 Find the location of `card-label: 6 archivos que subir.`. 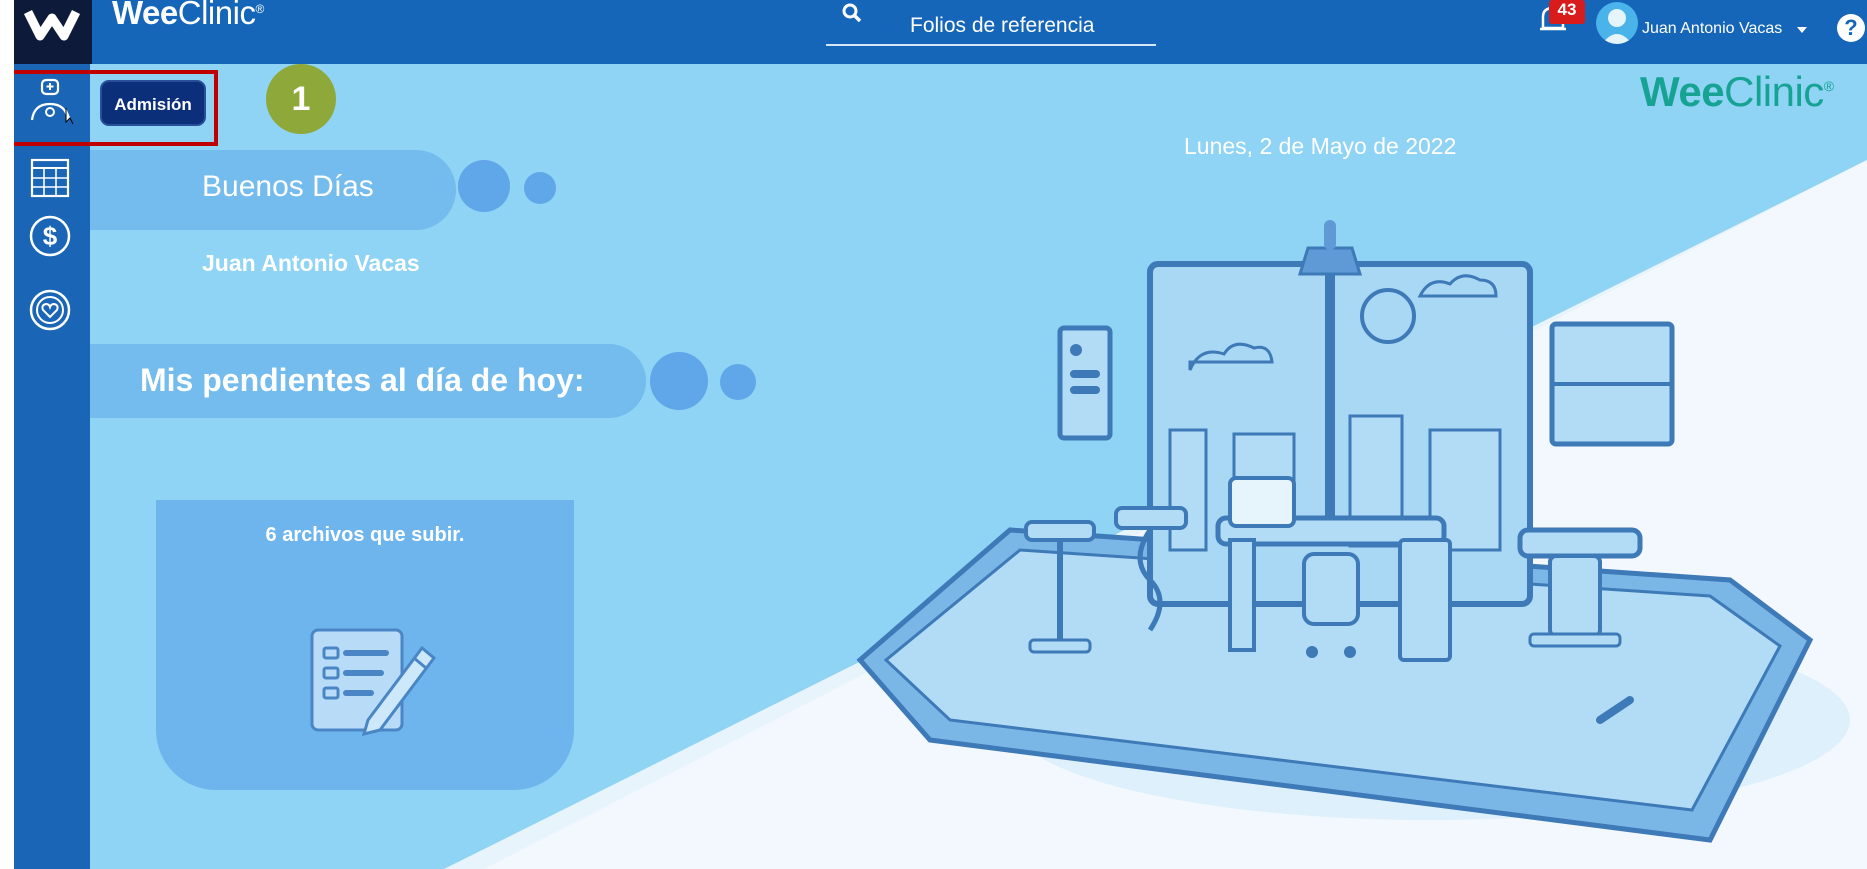

card-label: 6 archivos que subir. is located at coordinates (365, 535).